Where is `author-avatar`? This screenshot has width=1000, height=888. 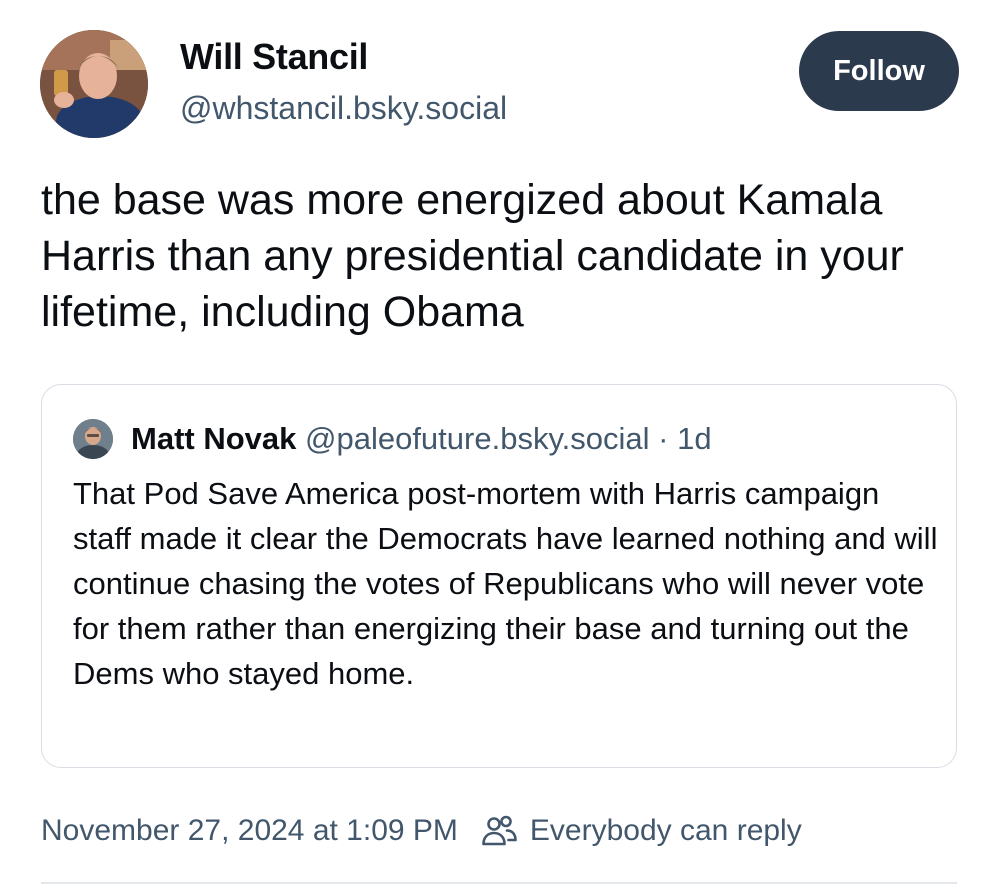 author-avatar is located at coordinates (94, 84).